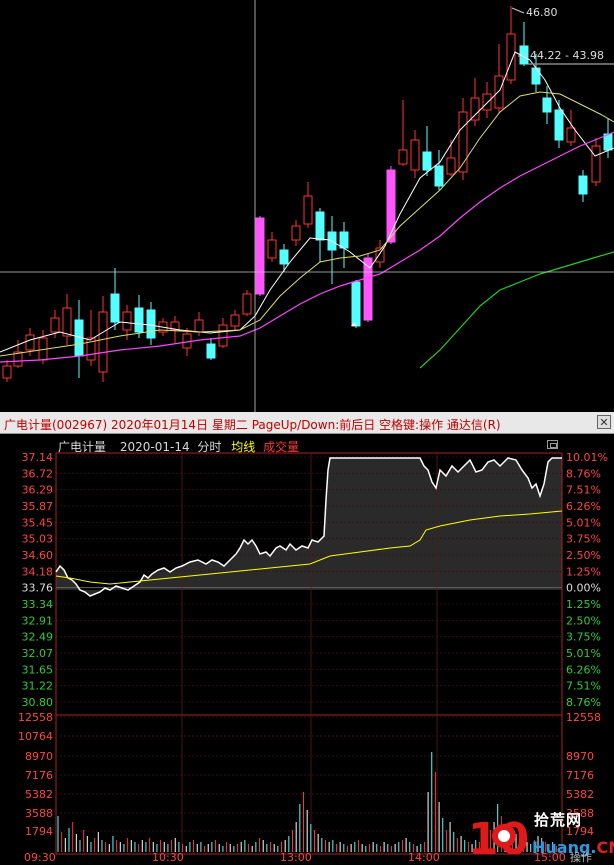  I want to click on left-volume-axis: 12558 10764 8970 7176 5382 3588 1794, so click(35, 774).